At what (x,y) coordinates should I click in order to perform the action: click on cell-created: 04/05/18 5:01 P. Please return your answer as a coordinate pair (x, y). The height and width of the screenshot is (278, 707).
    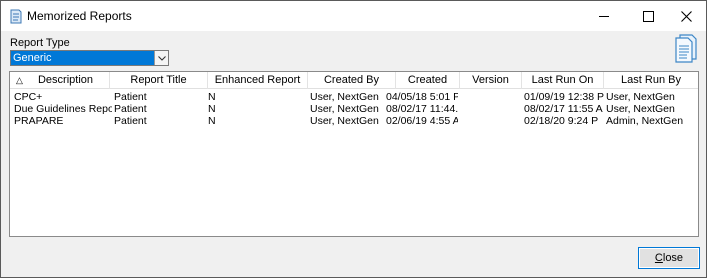
    Looking at the image, I should click on (422, 97).